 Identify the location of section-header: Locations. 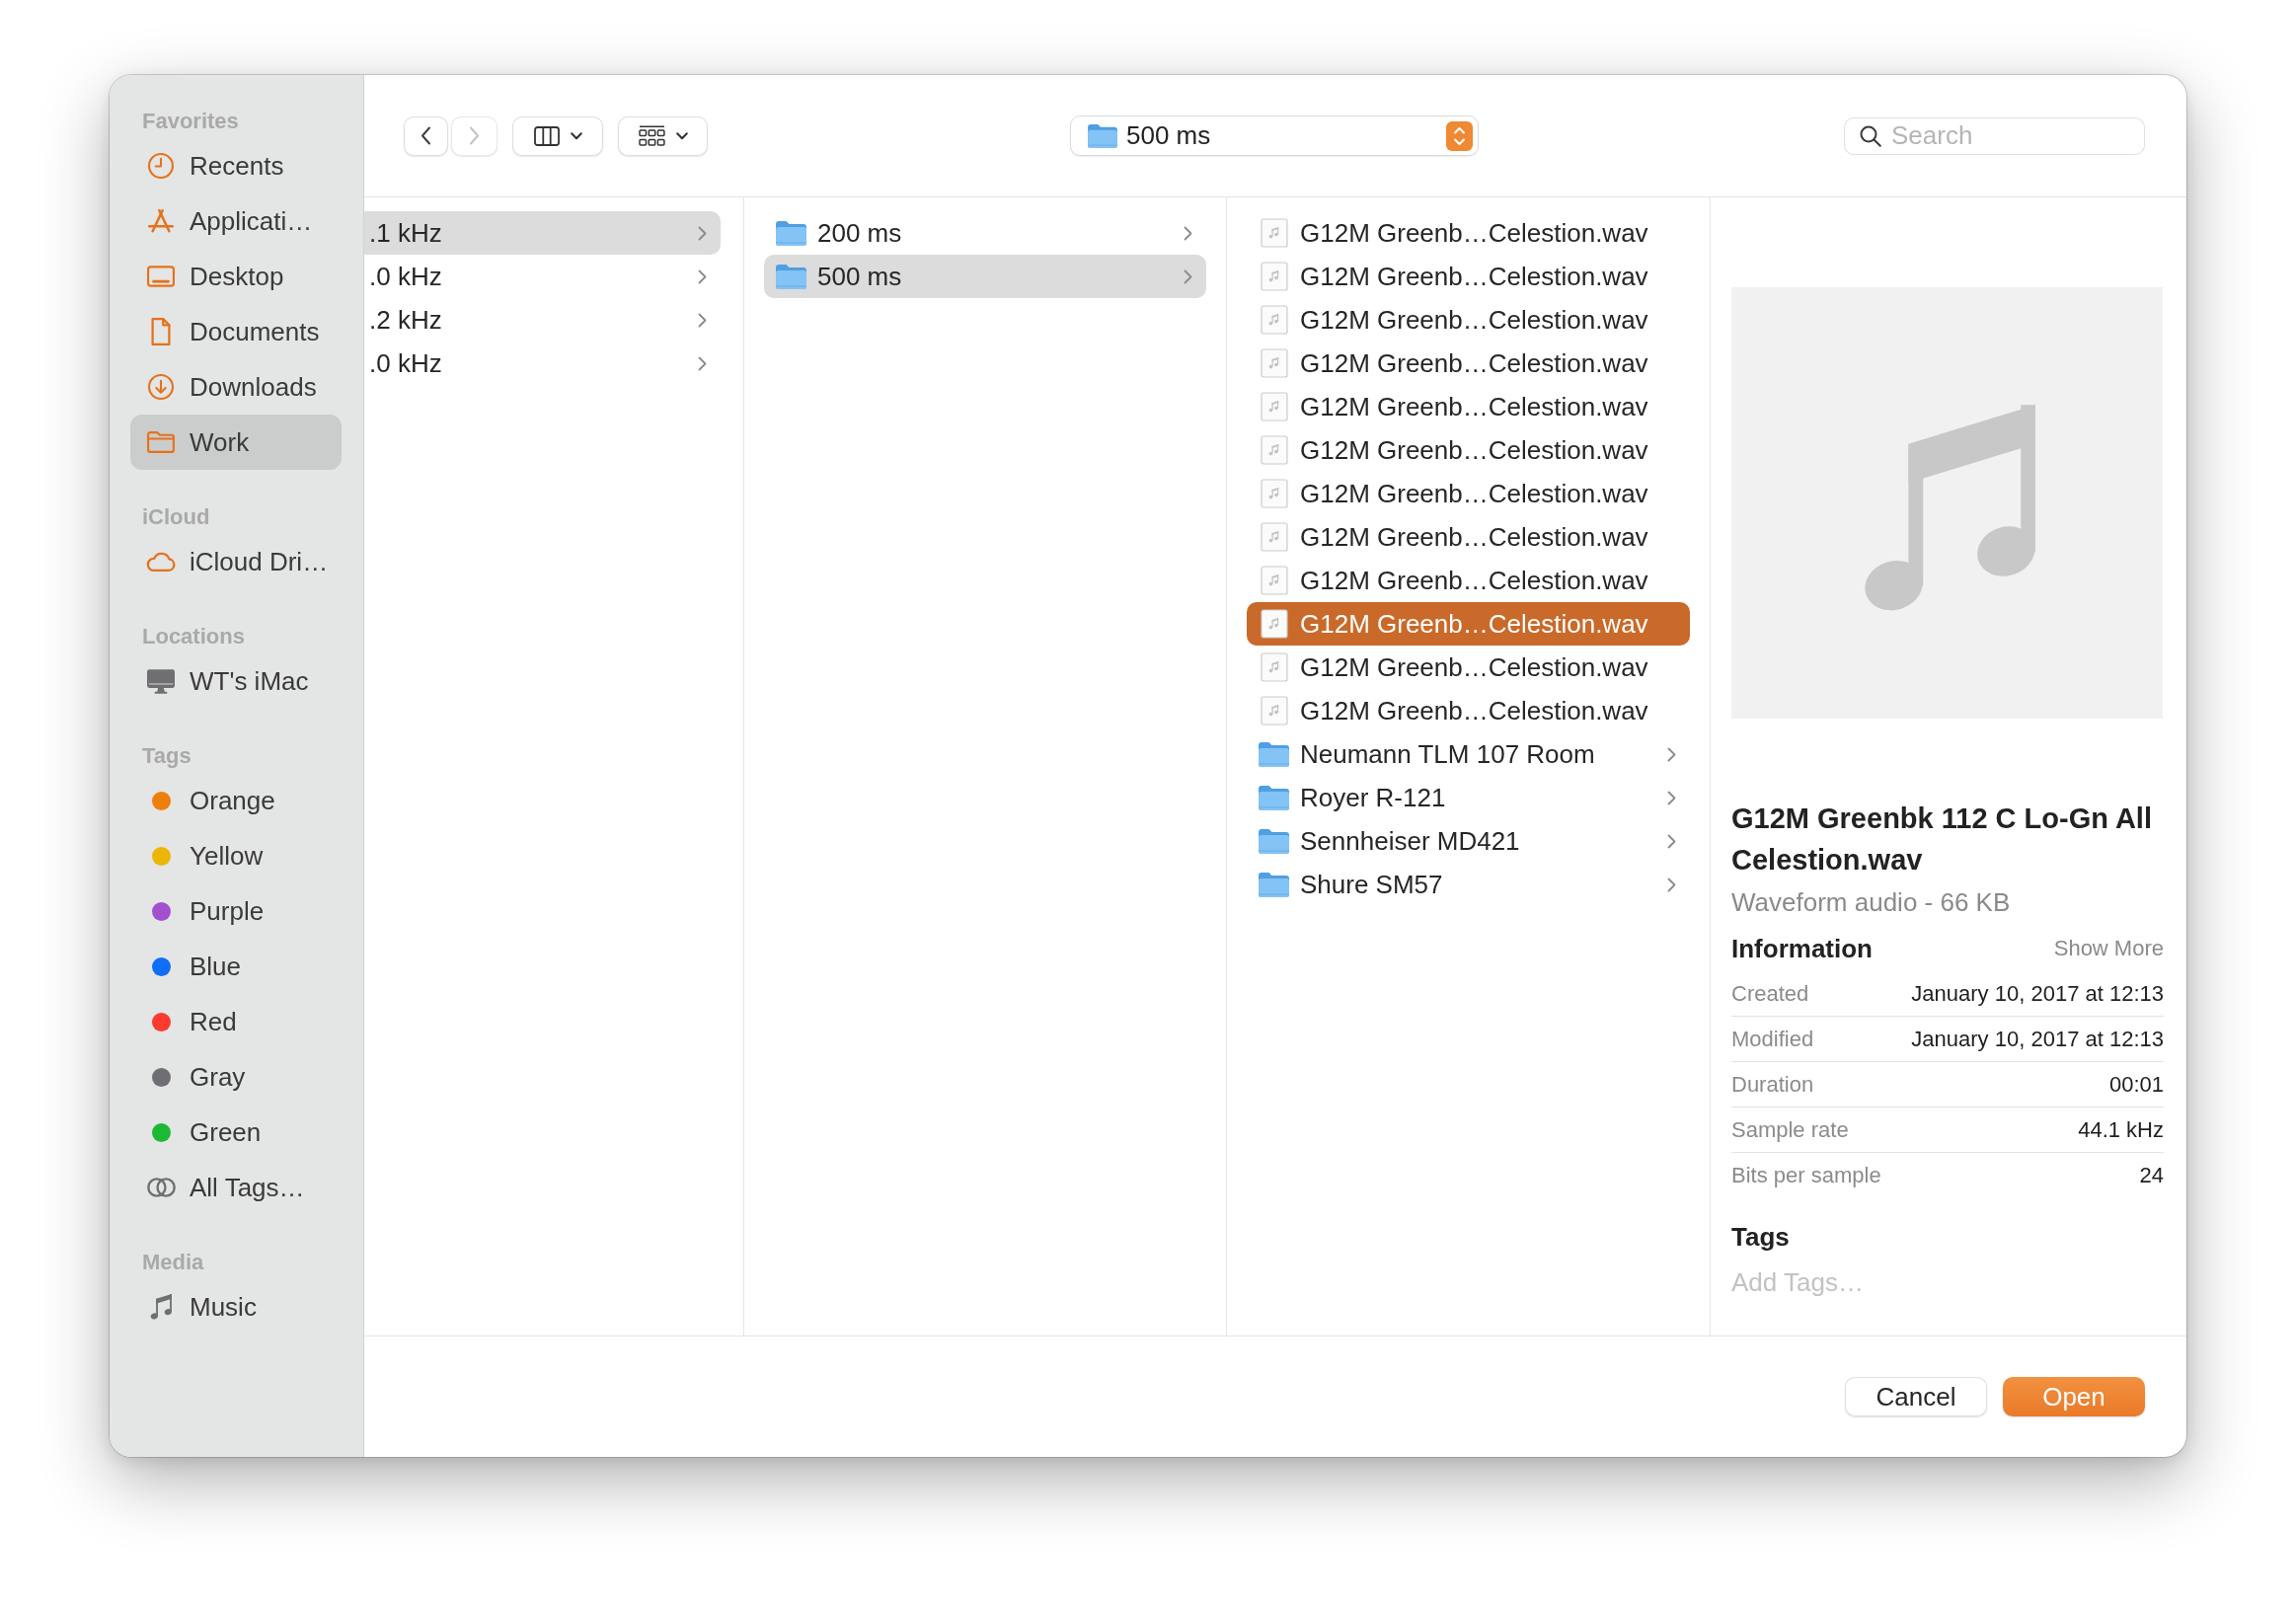
(193, 636).